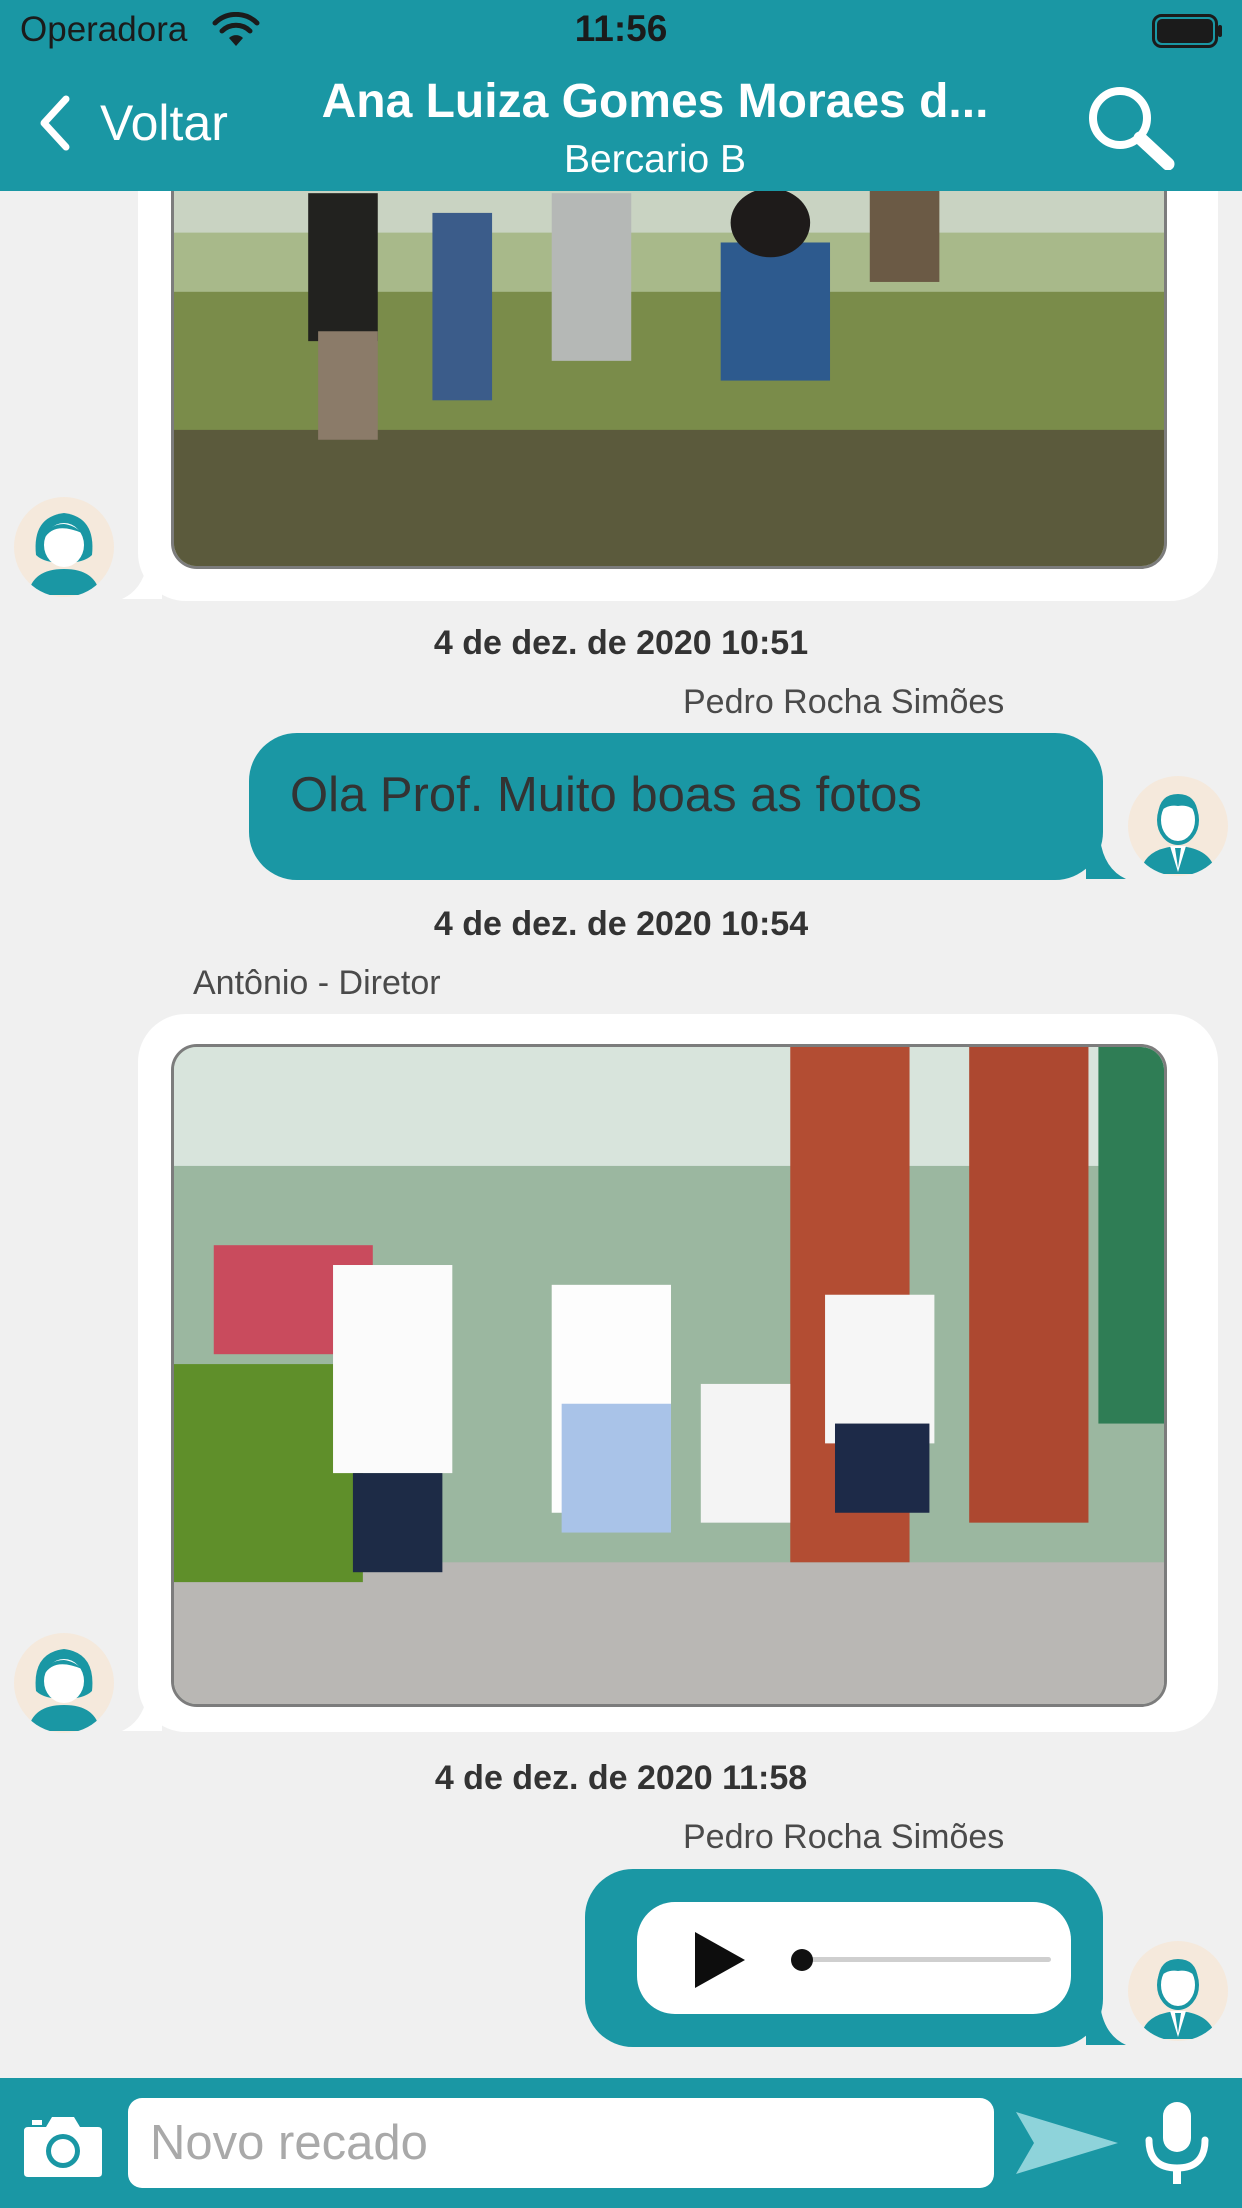 The height and width of the screenshot is (2208, 1242). Describe the element at coordinates (802, 1960) in the screenshot. I see `audio-scrubber-handle` at that location.